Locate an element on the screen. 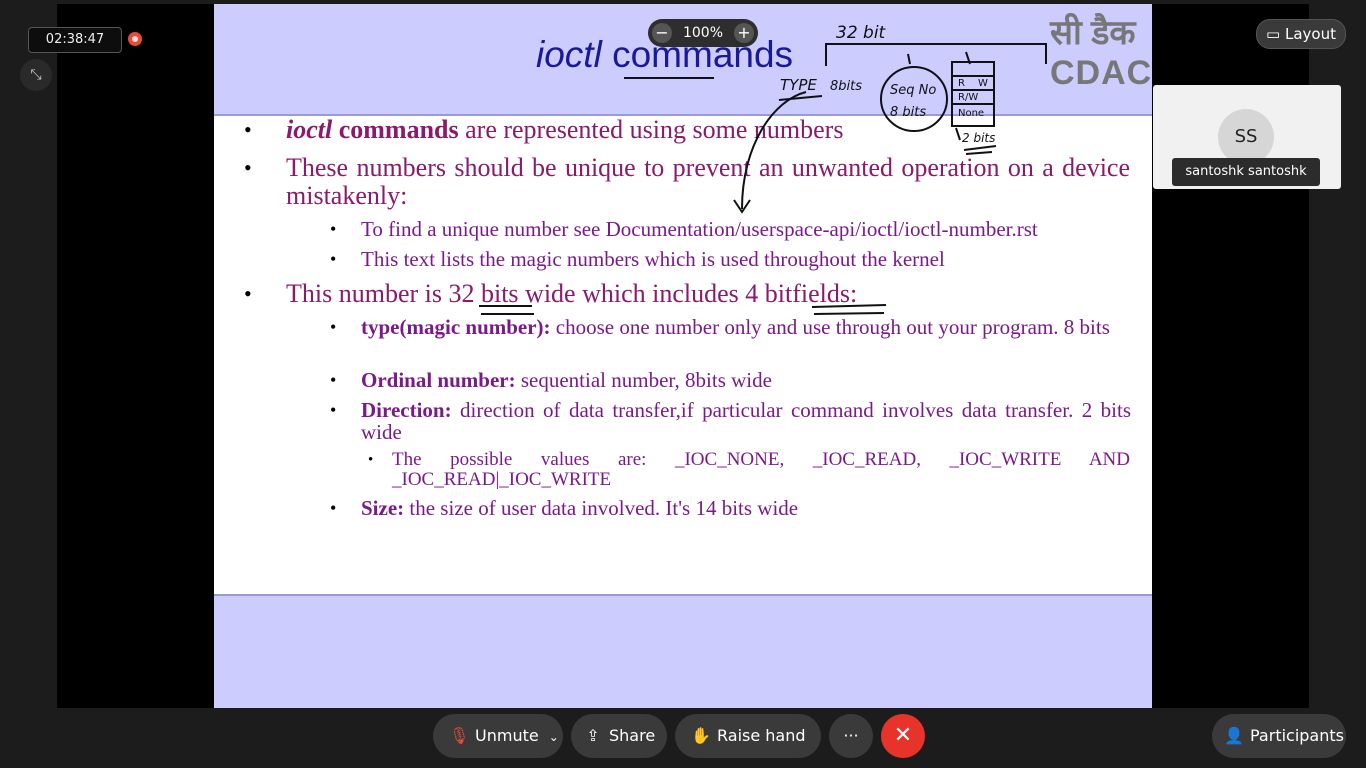 The height and width of the screenshot is (768, 1366). bracket-32bit is located at coordinates (936, 54).